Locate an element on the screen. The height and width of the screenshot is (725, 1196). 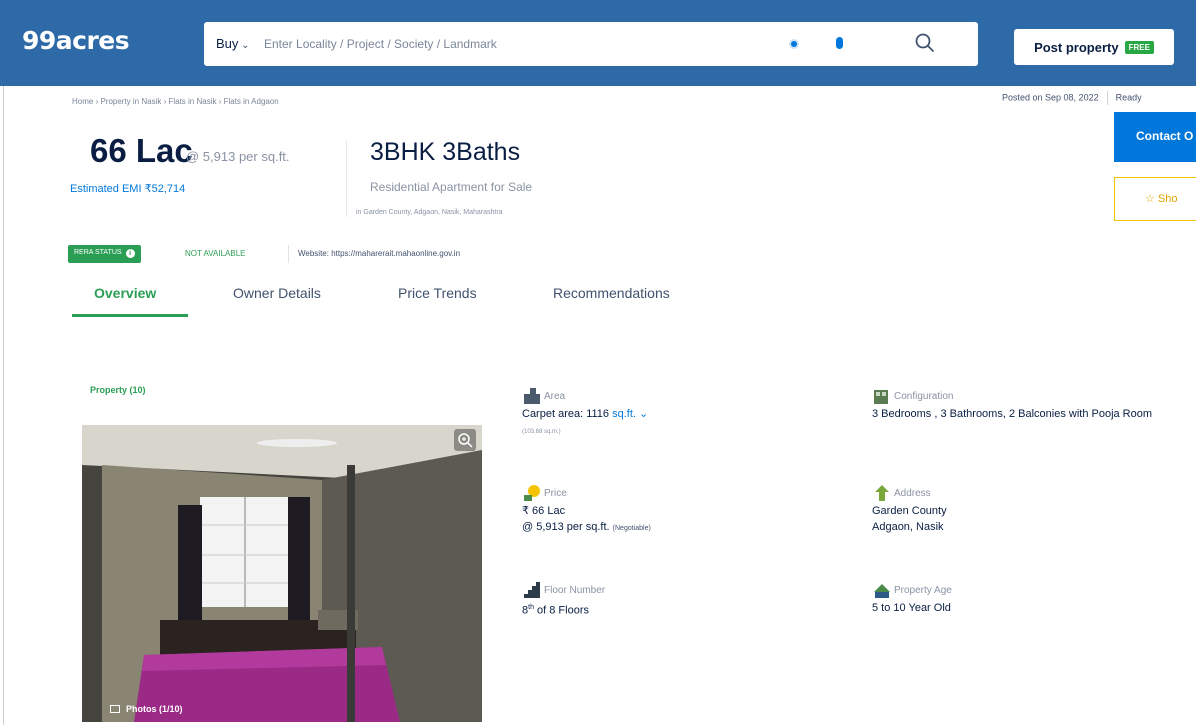
buy-dropdown: Buy ⌄ is located at coordinates (233, 43).